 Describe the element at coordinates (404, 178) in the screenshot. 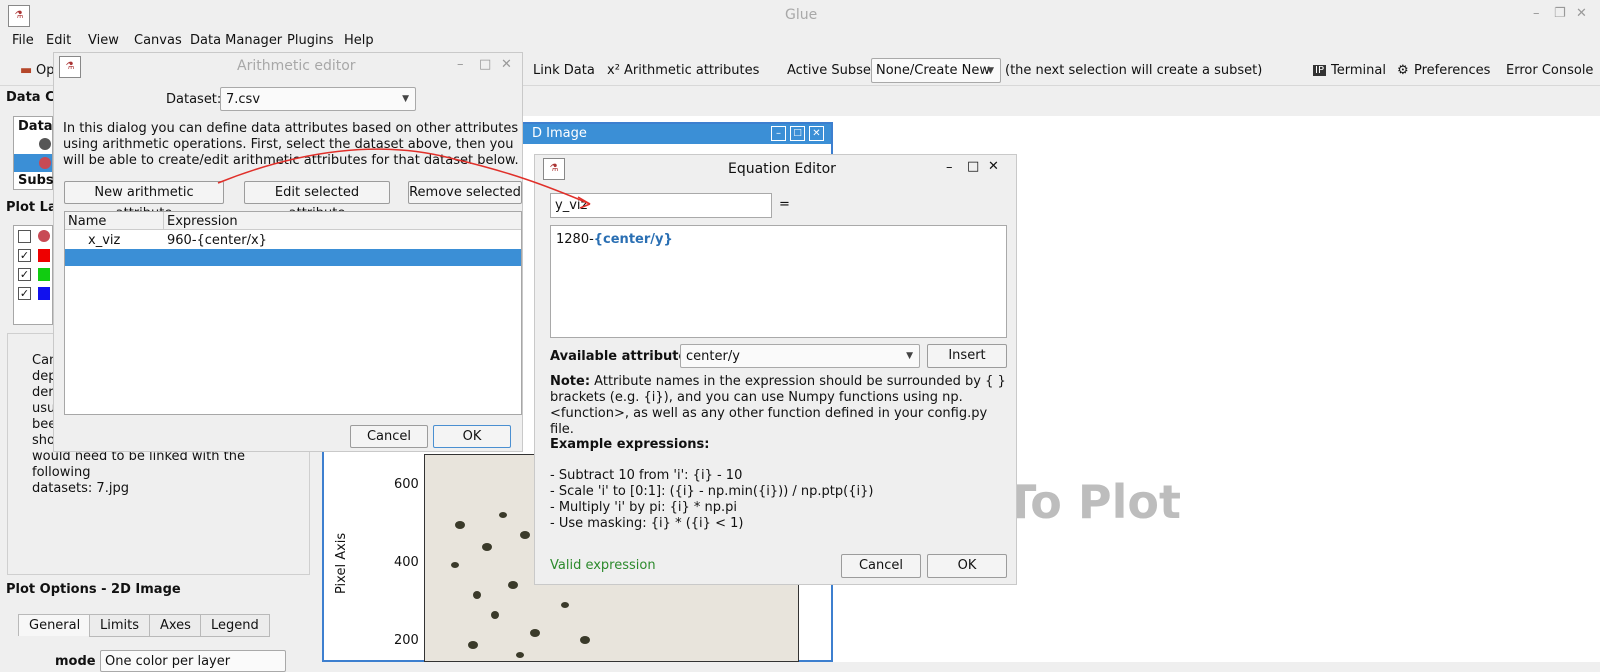

I see `annotation-arrow` at that location.